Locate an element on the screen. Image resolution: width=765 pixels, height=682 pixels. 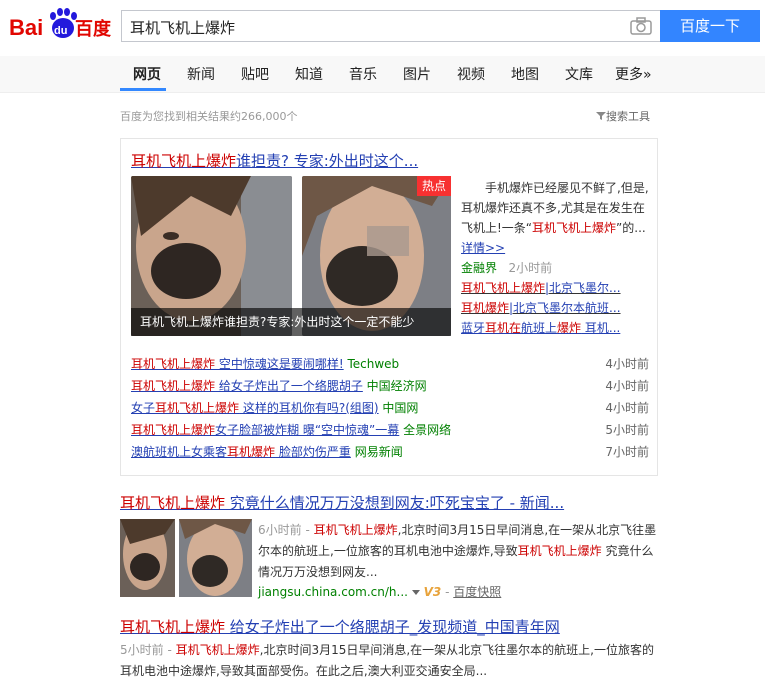
list-source: 中国经济网 is located at coordinates (396, 386).